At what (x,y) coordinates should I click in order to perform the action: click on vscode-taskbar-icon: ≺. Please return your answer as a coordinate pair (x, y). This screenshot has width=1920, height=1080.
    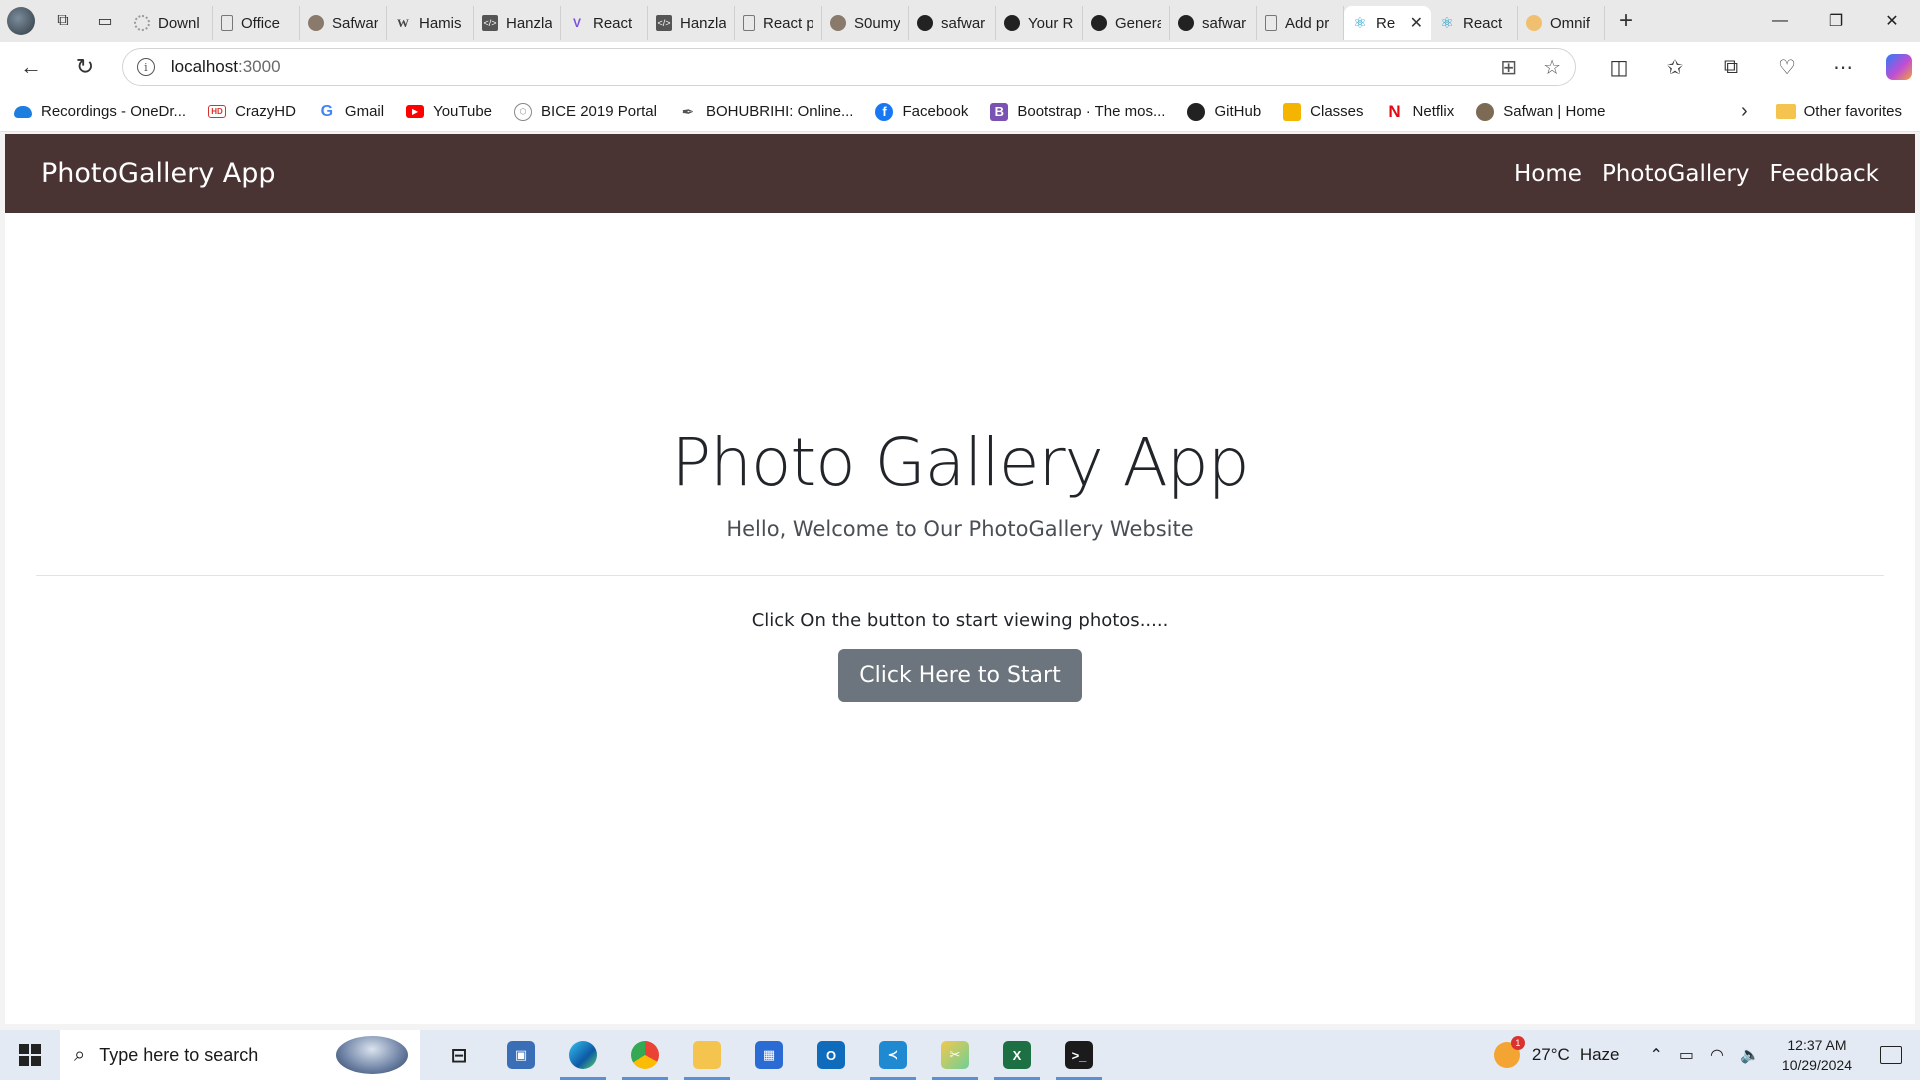
    Looking at the image, I should click on (893, 1055).